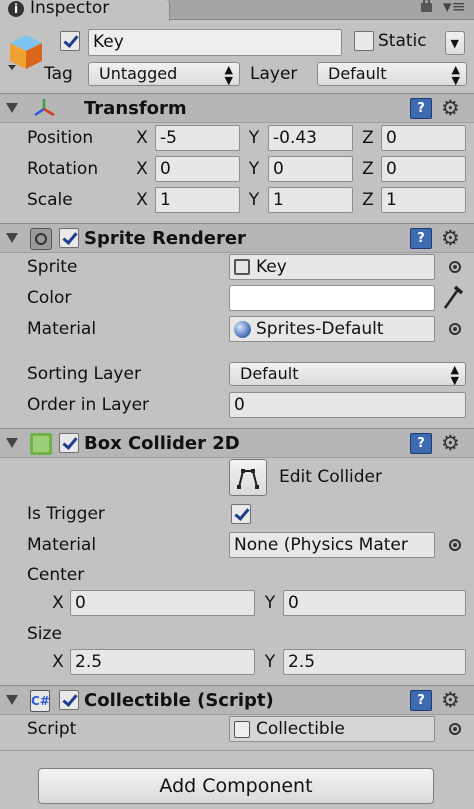 This screenshot has width=474, height=809. Describe the element at coordinates (423, 200) in the screenshot. I see `scale-z-field: 1` at that location.